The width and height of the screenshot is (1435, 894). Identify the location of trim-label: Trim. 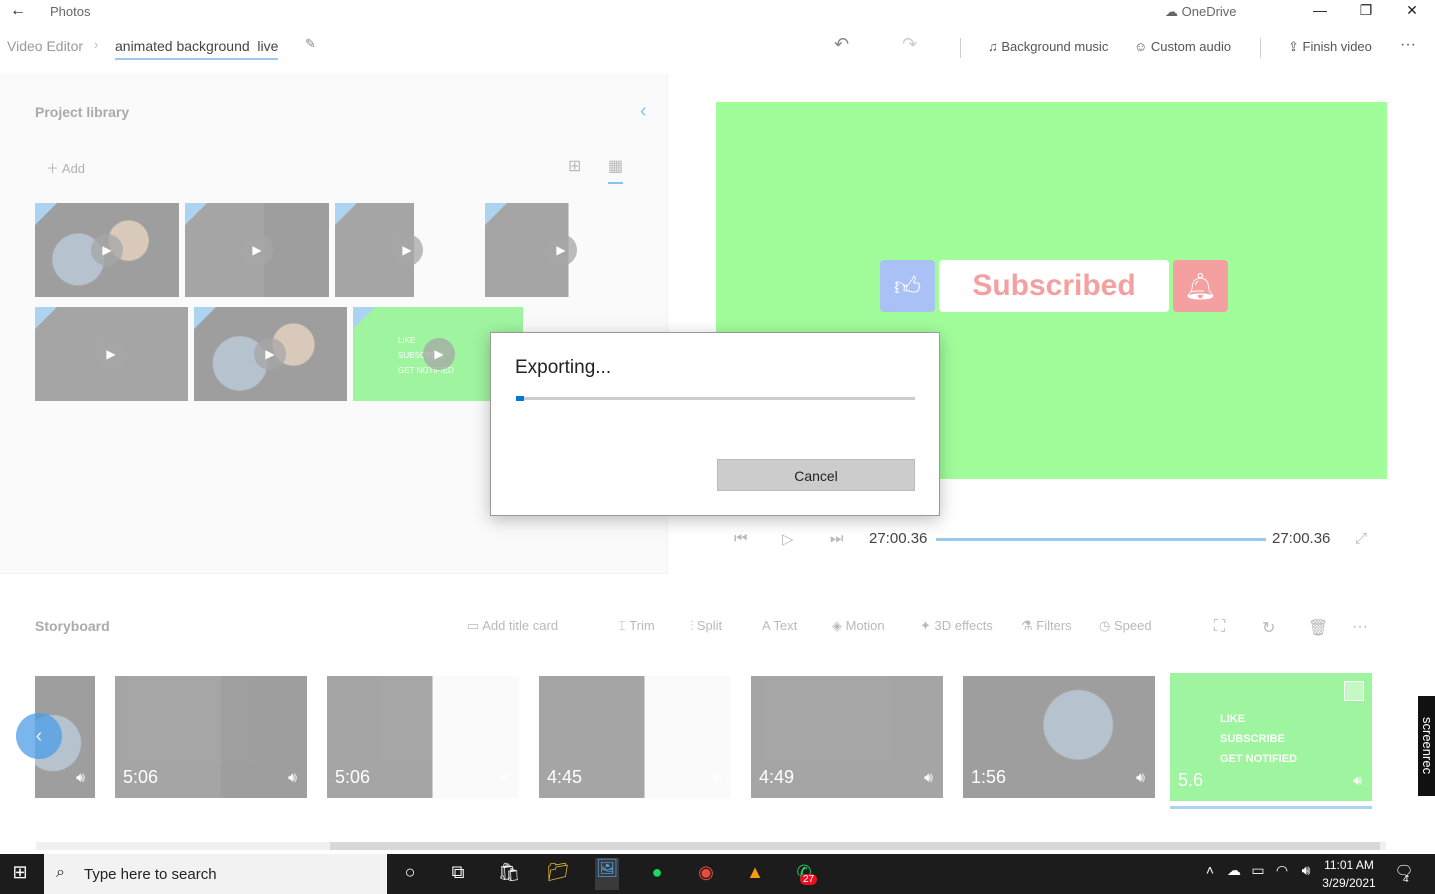
(642, 625).